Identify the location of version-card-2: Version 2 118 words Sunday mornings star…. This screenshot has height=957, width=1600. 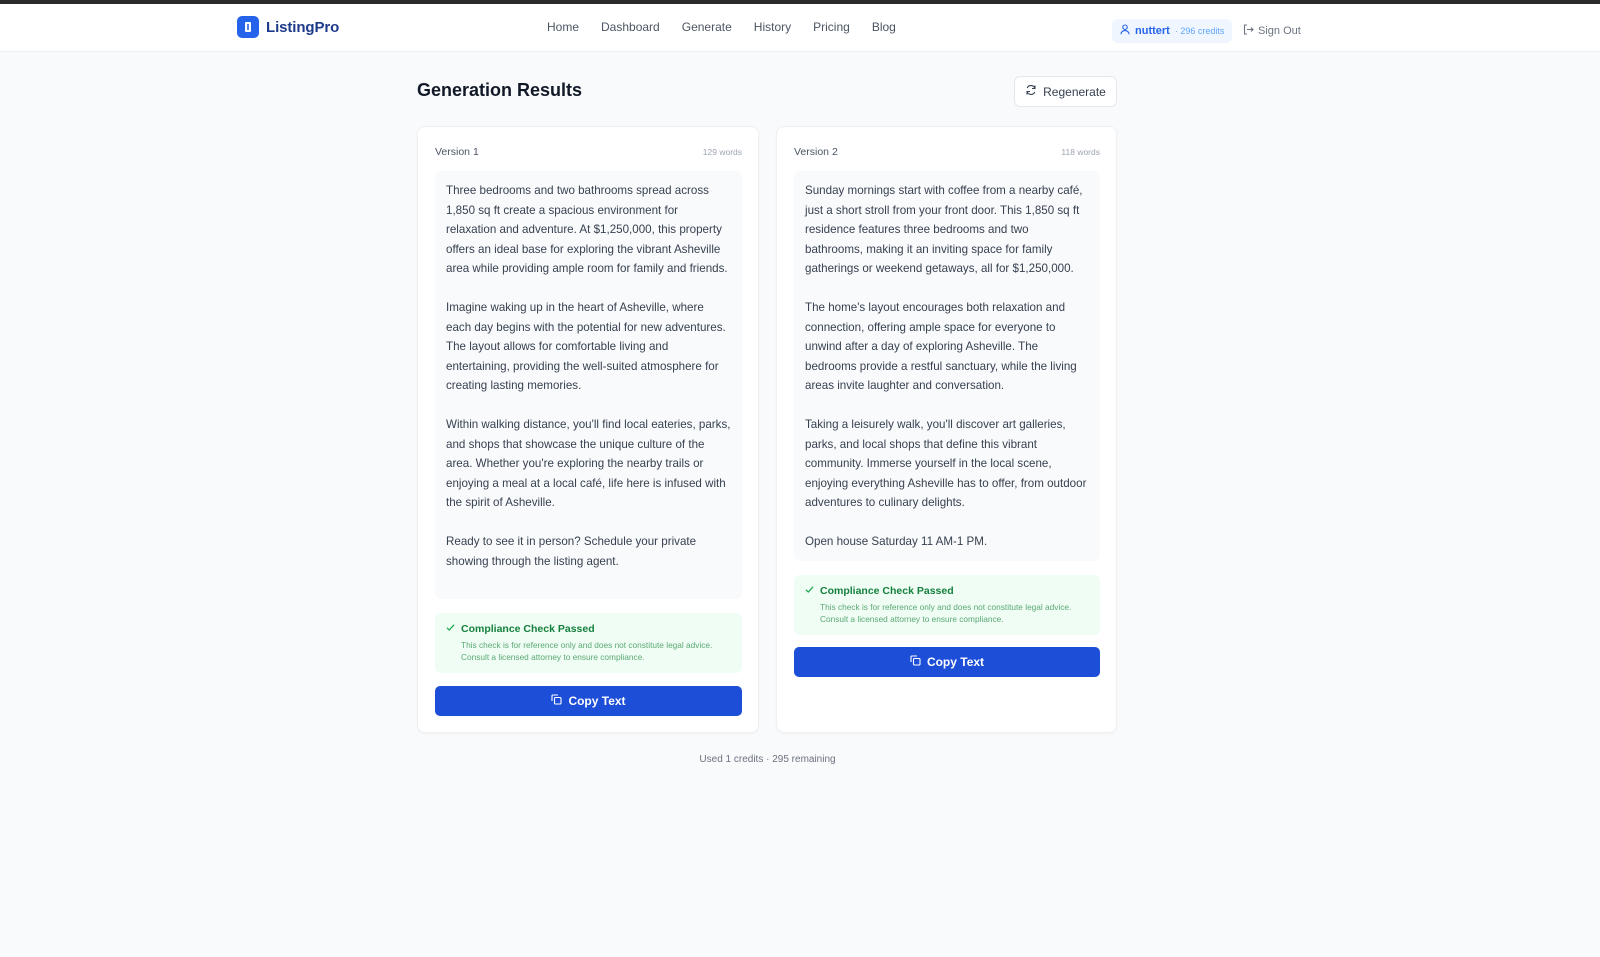
(946, 429).